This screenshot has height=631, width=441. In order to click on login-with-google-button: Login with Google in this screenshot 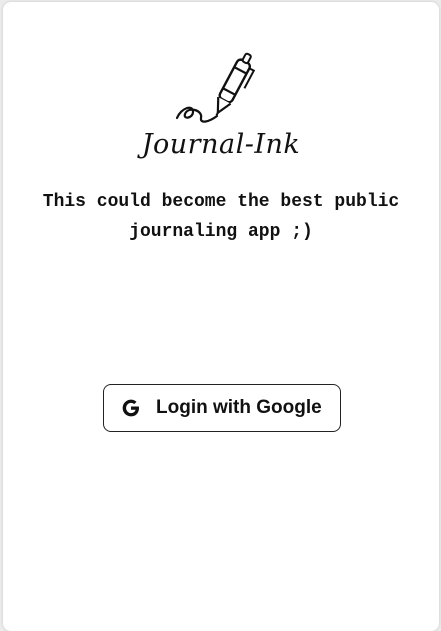, I will do `click(222, 408)`.